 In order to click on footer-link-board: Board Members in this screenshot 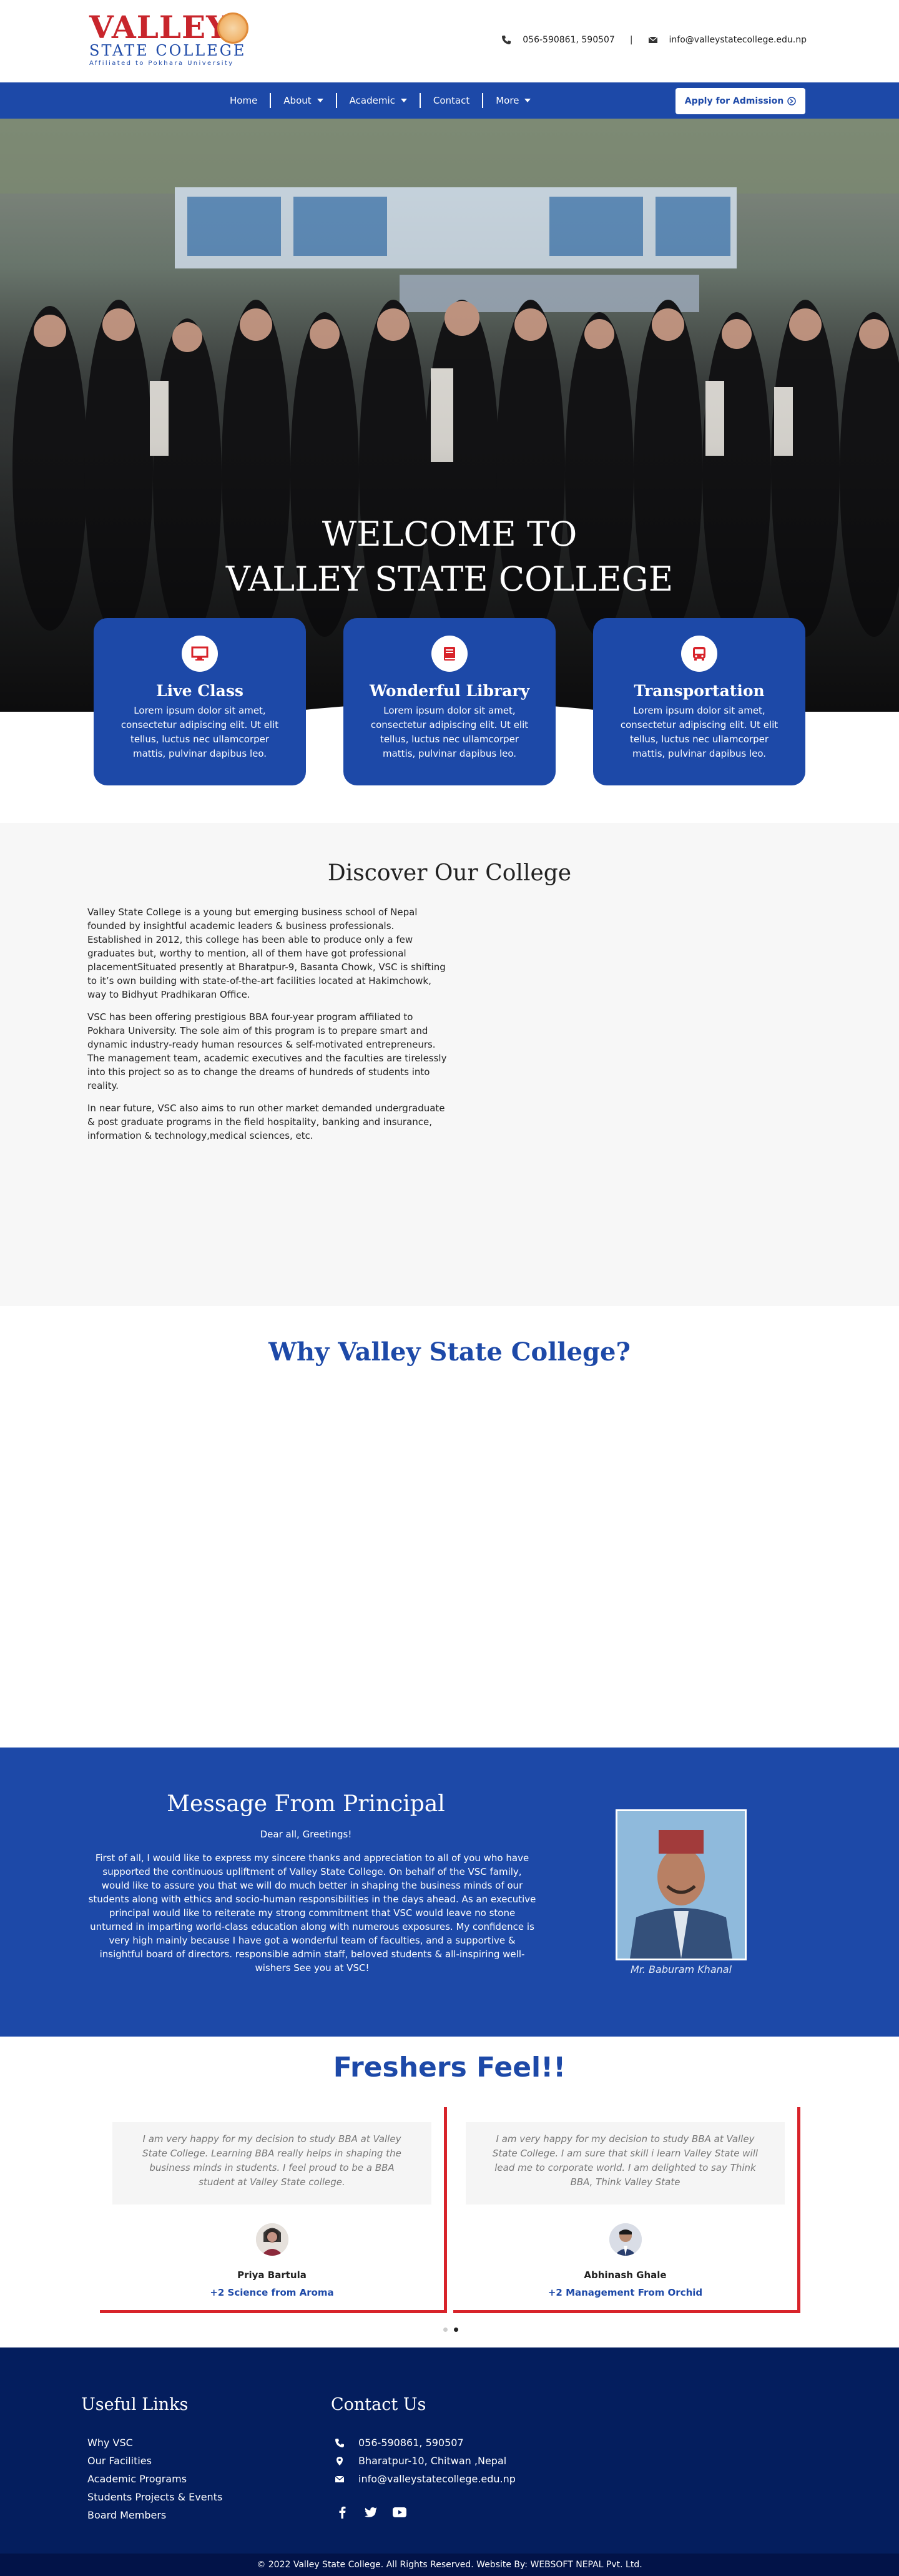, I will do `click(154, 2515)`.